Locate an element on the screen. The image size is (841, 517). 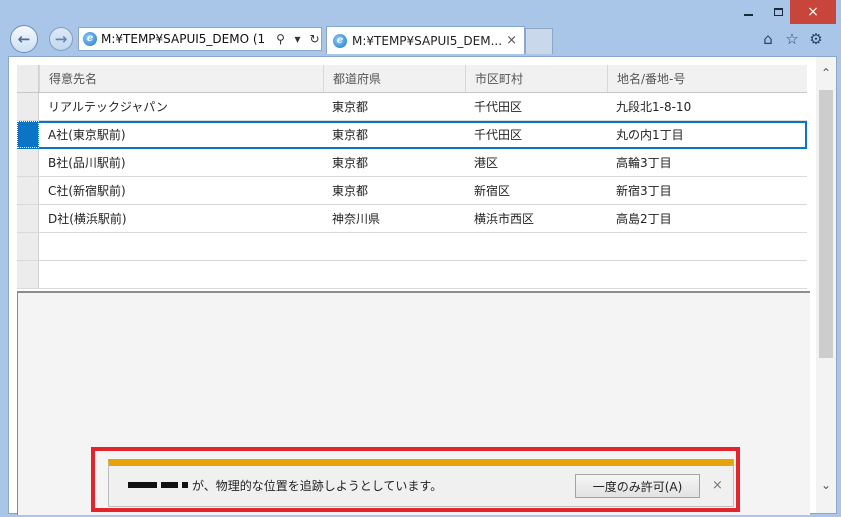
table-row: B社(品川駅前) 東京都 港区 高輪3丁目 is located at coordinates (412, 163).